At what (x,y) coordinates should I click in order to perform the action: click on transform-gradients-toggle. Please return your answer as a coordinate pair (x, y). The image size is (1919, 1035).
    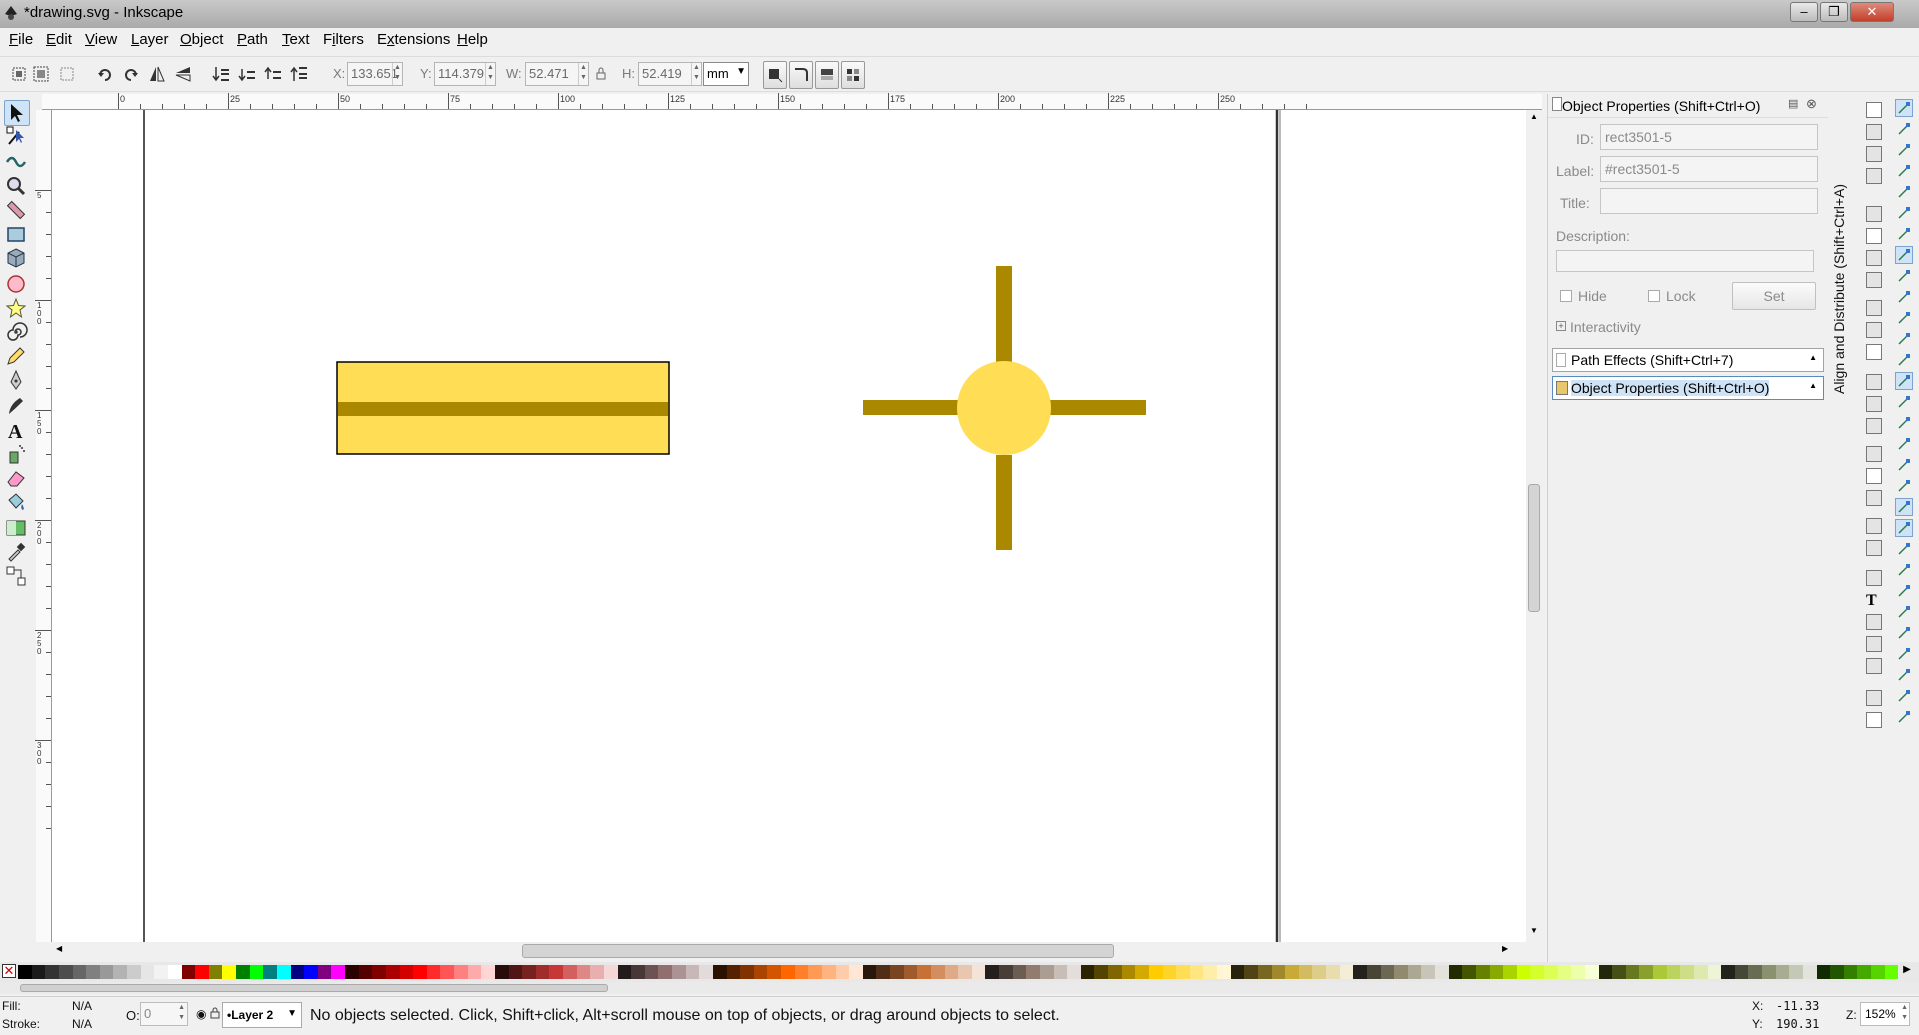
    Looking at the image, I should click on (827, 75).